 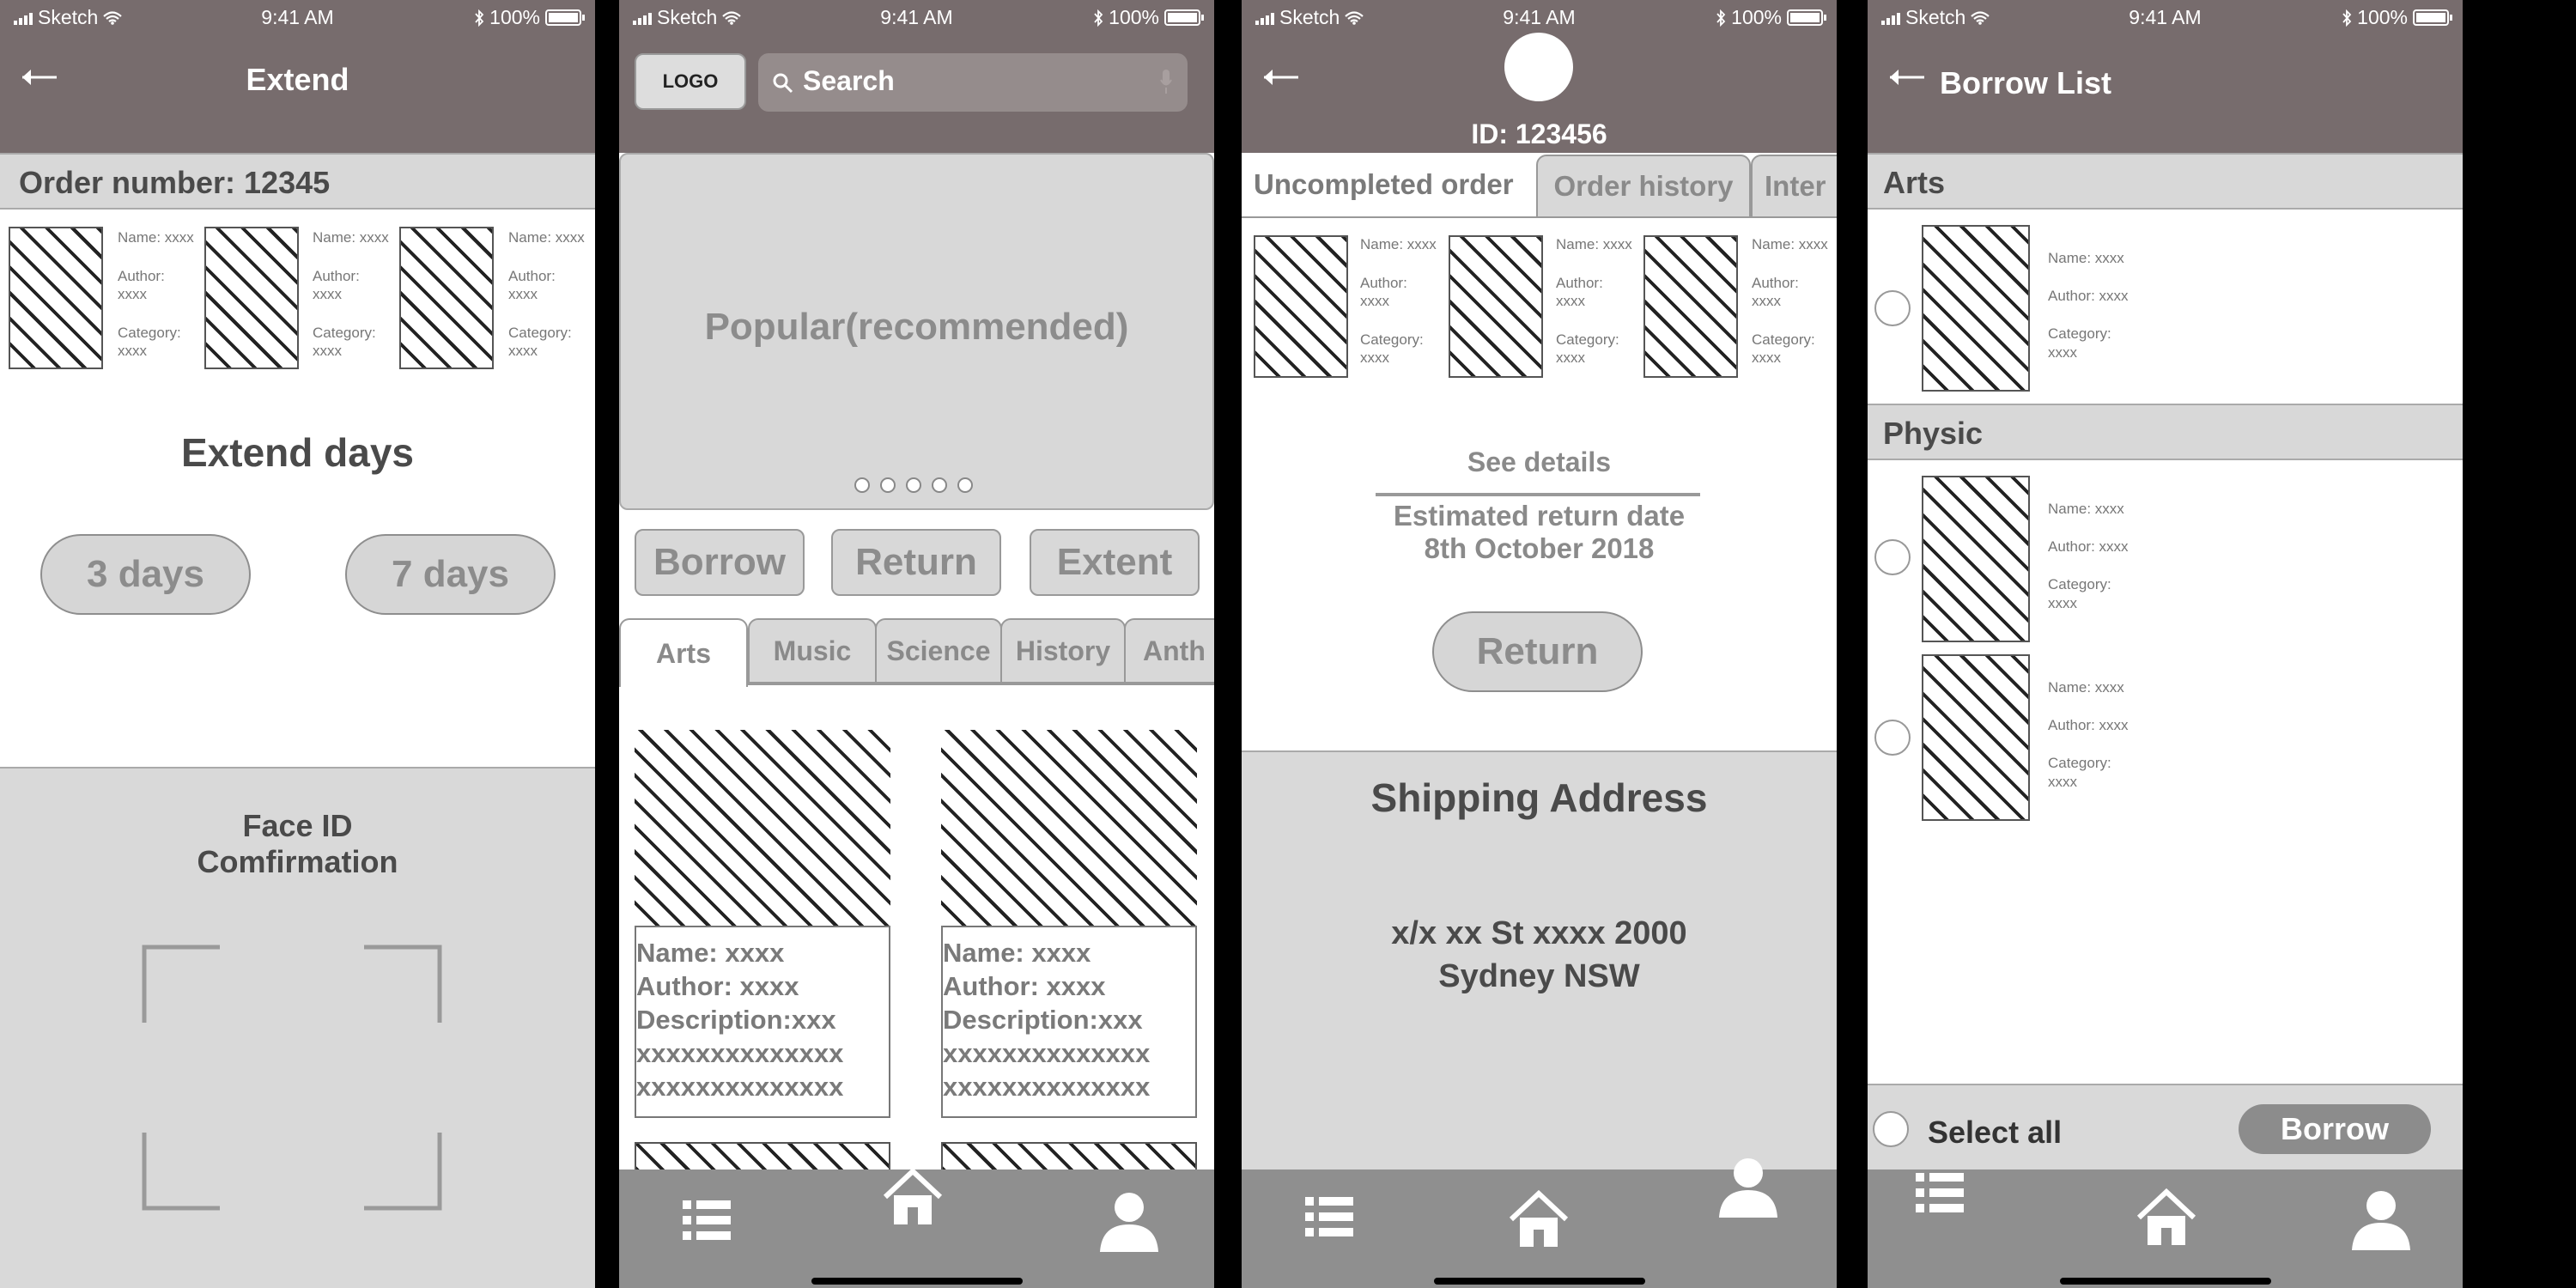 I want to click on tab-interest: Inter, so click(x=1794, y=186).